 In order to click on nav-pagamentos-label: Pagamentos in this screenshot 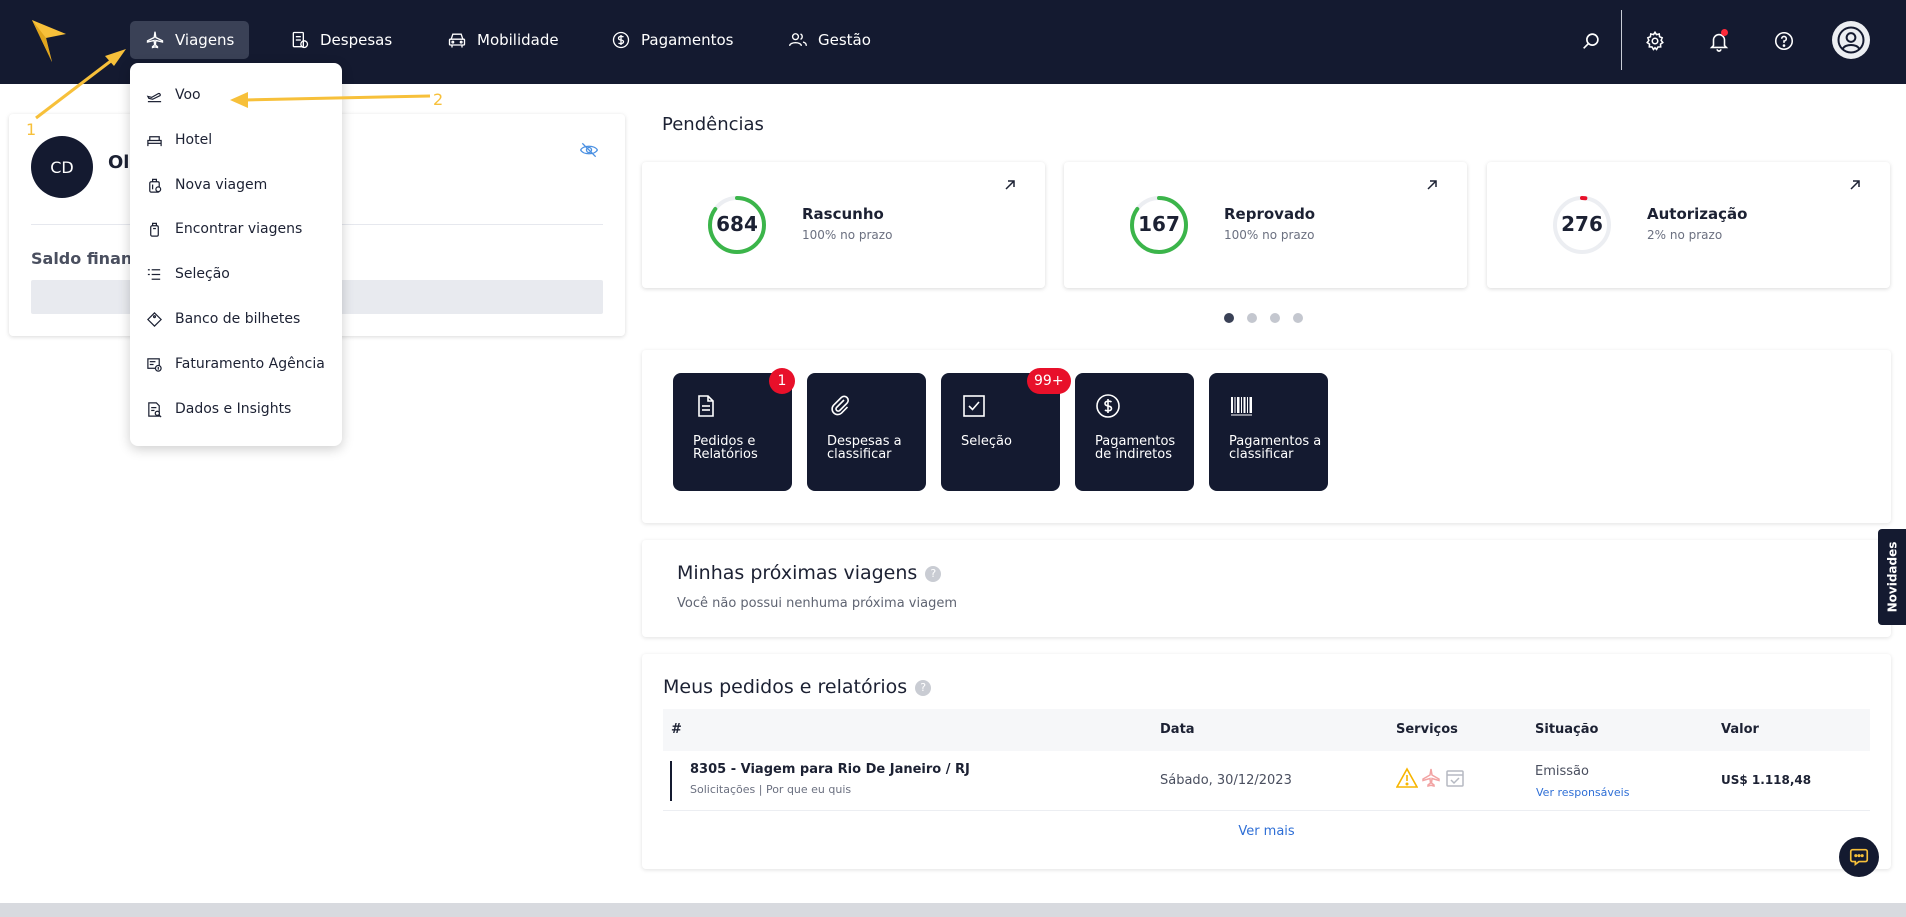, I will do `click(687, 40)`.